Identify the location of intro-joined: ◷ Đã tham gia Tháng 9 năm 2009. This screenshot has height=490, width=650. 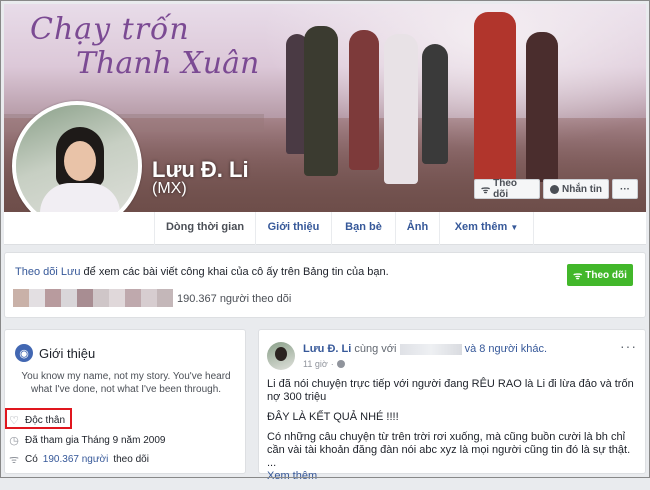
(86, 440).